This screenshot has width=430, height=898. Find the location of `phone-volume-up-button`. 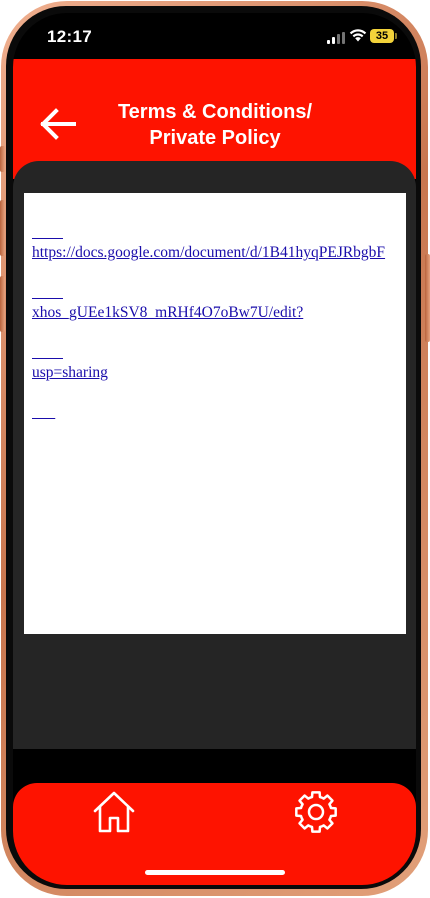

phone-volume-up-button is located at coordinates (2, 228).